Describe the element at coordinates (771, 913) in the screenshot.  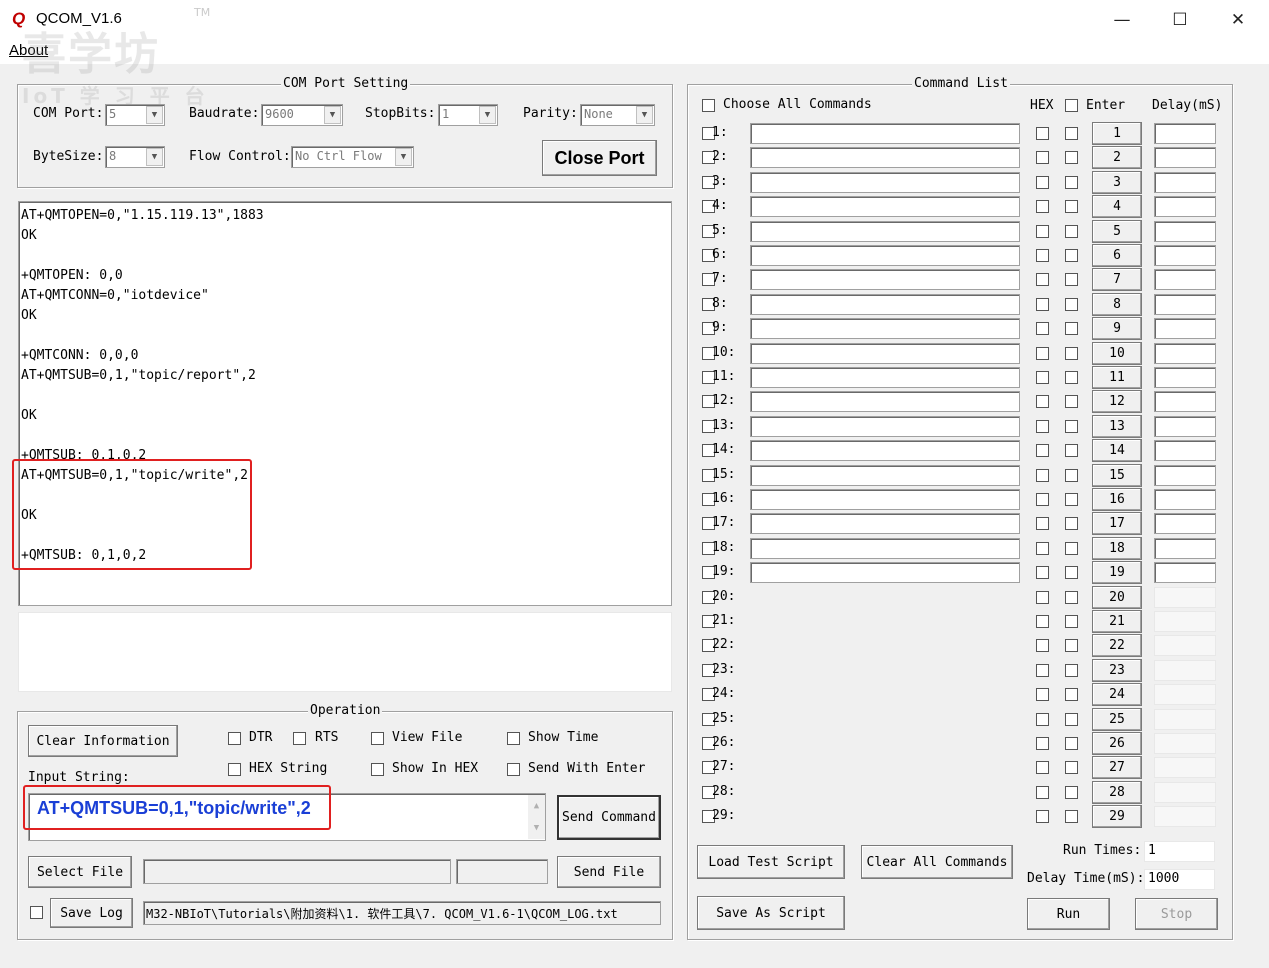
I see `save-as-script-button: Save As Script` at that location.